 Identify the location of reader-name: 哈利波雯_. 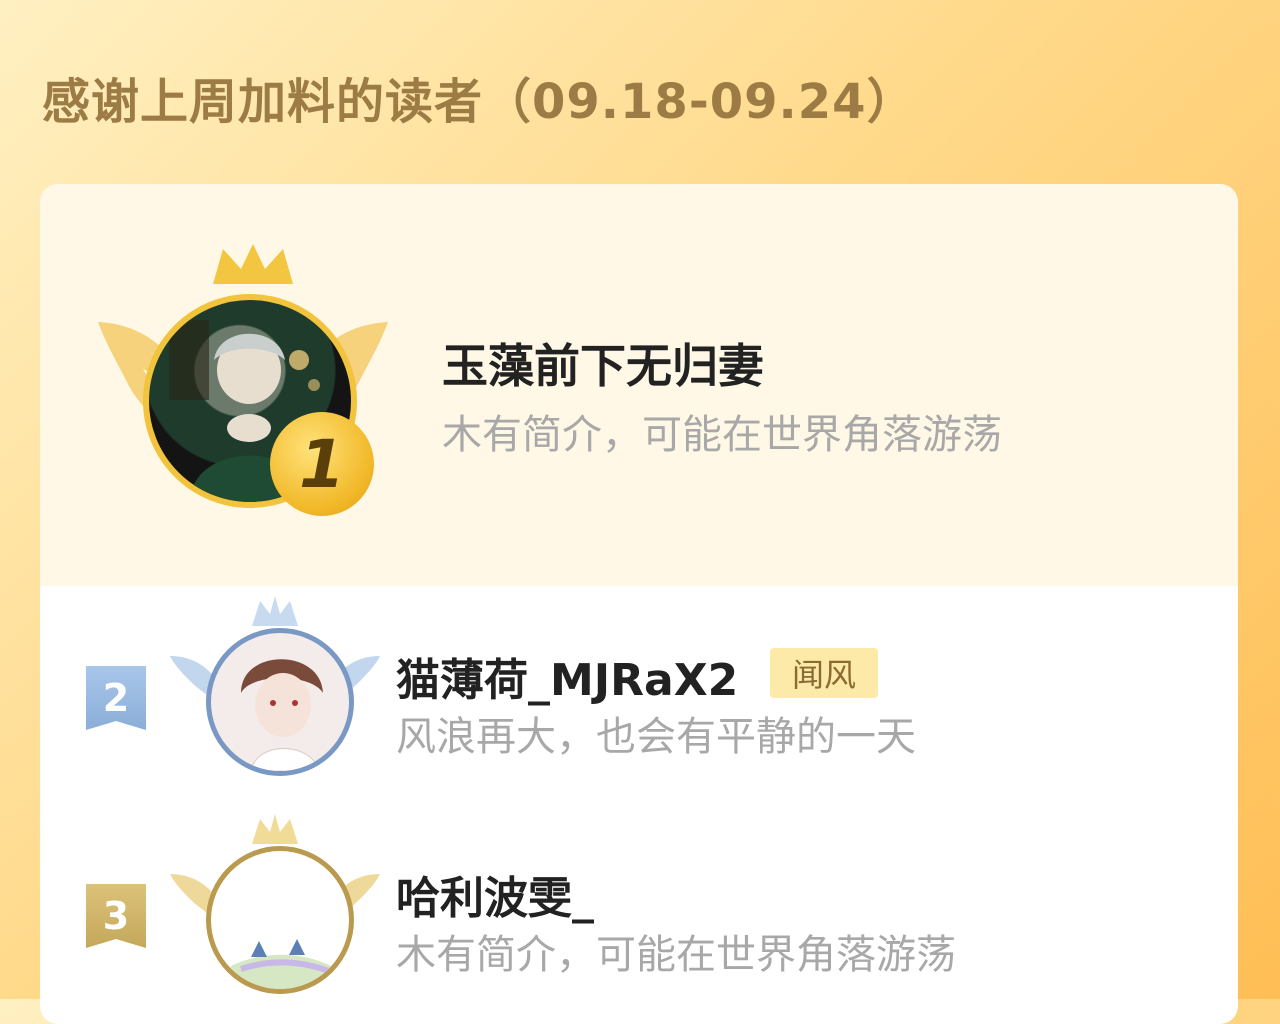
(495, 894).